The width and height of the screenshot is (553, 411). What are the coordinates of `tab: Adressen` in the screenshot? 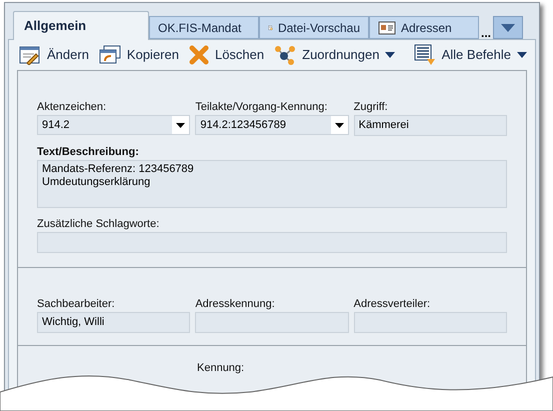 It's located at (424, 27).